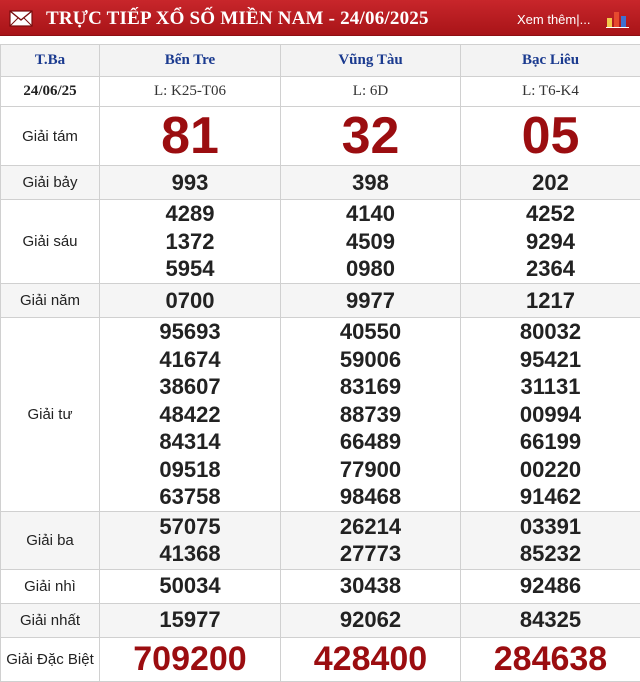  I want to click on lottery-number: 95693, so click(190, 332).